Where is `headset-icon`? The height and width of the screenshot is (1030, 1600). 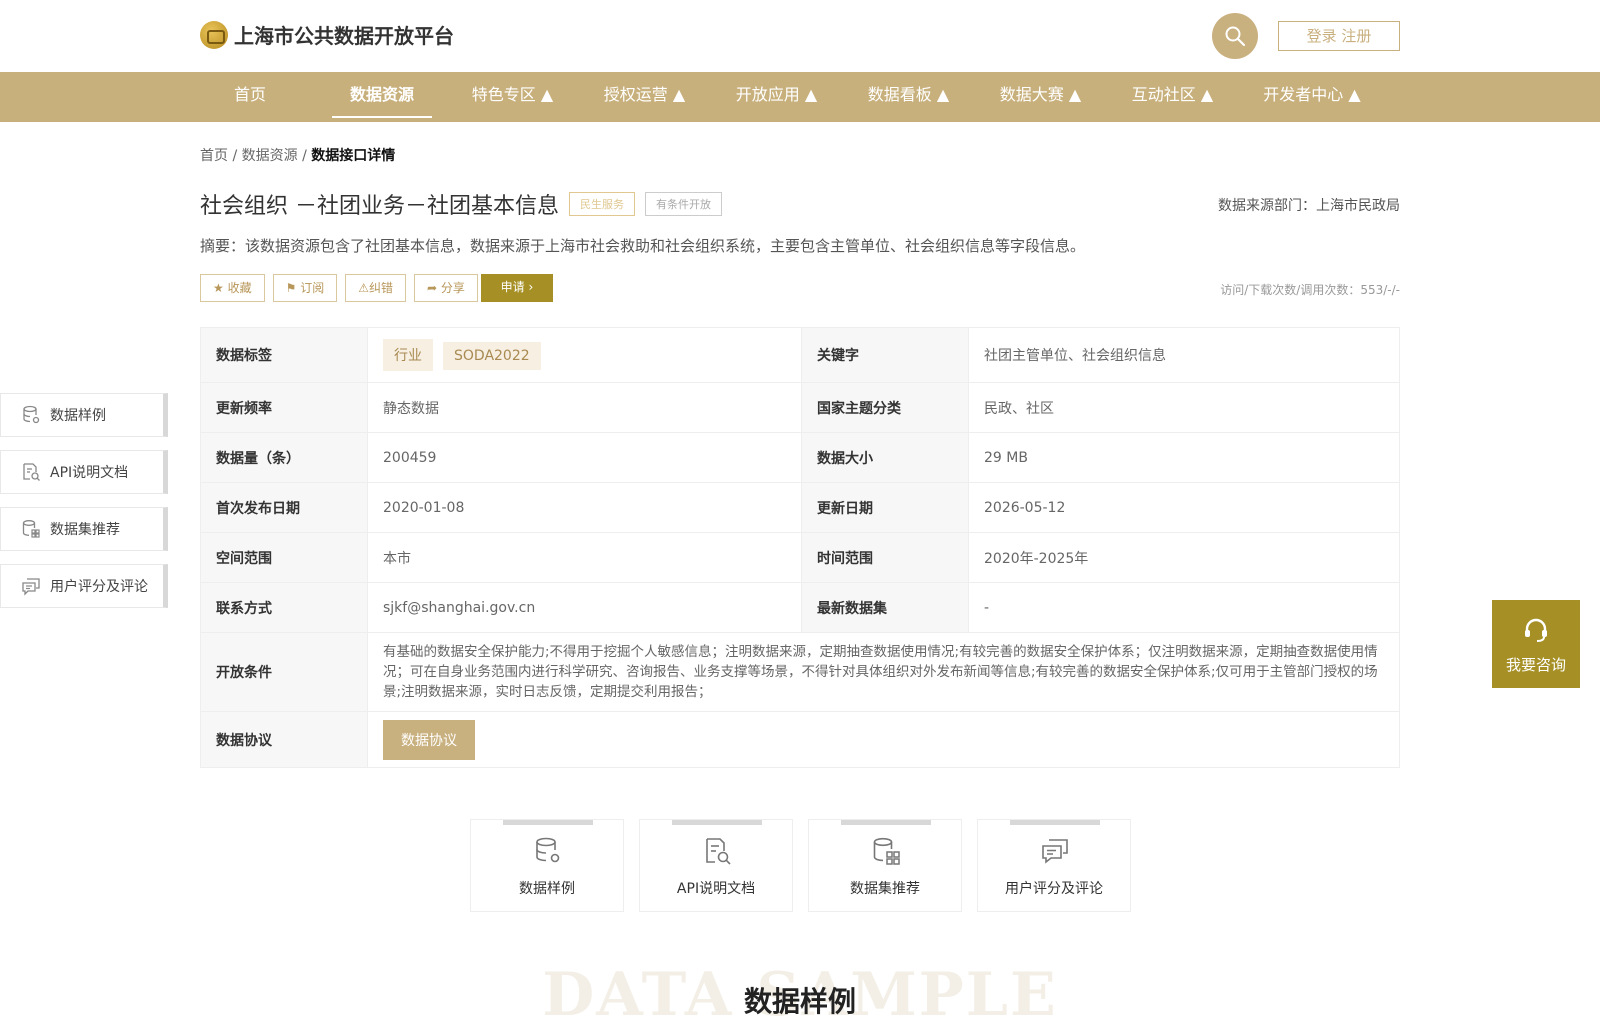 headset-icon is located at coordinates (1536, 630).